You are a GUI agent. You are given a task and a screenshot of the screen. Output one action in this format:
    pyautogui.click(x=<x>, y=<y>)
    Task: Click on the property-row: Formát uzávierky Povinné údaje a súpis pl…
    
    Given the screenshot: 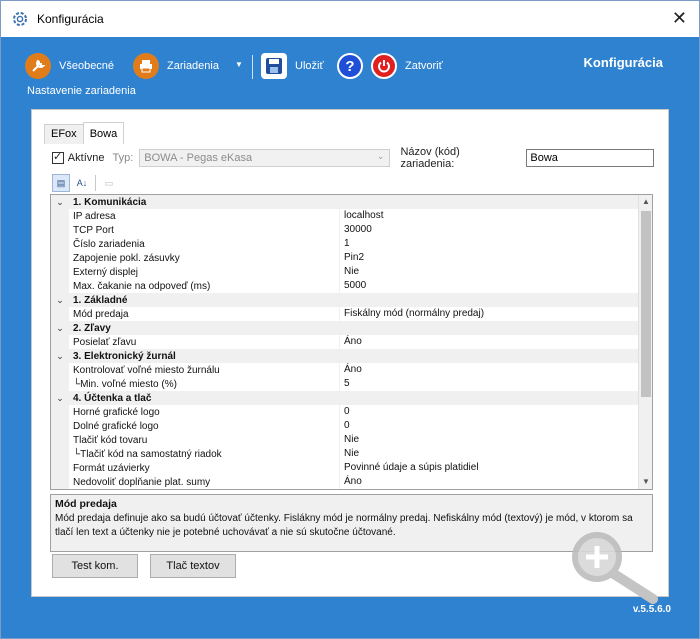 What is the action you would take?
    pyautogui.click(x=351, y=468)
    